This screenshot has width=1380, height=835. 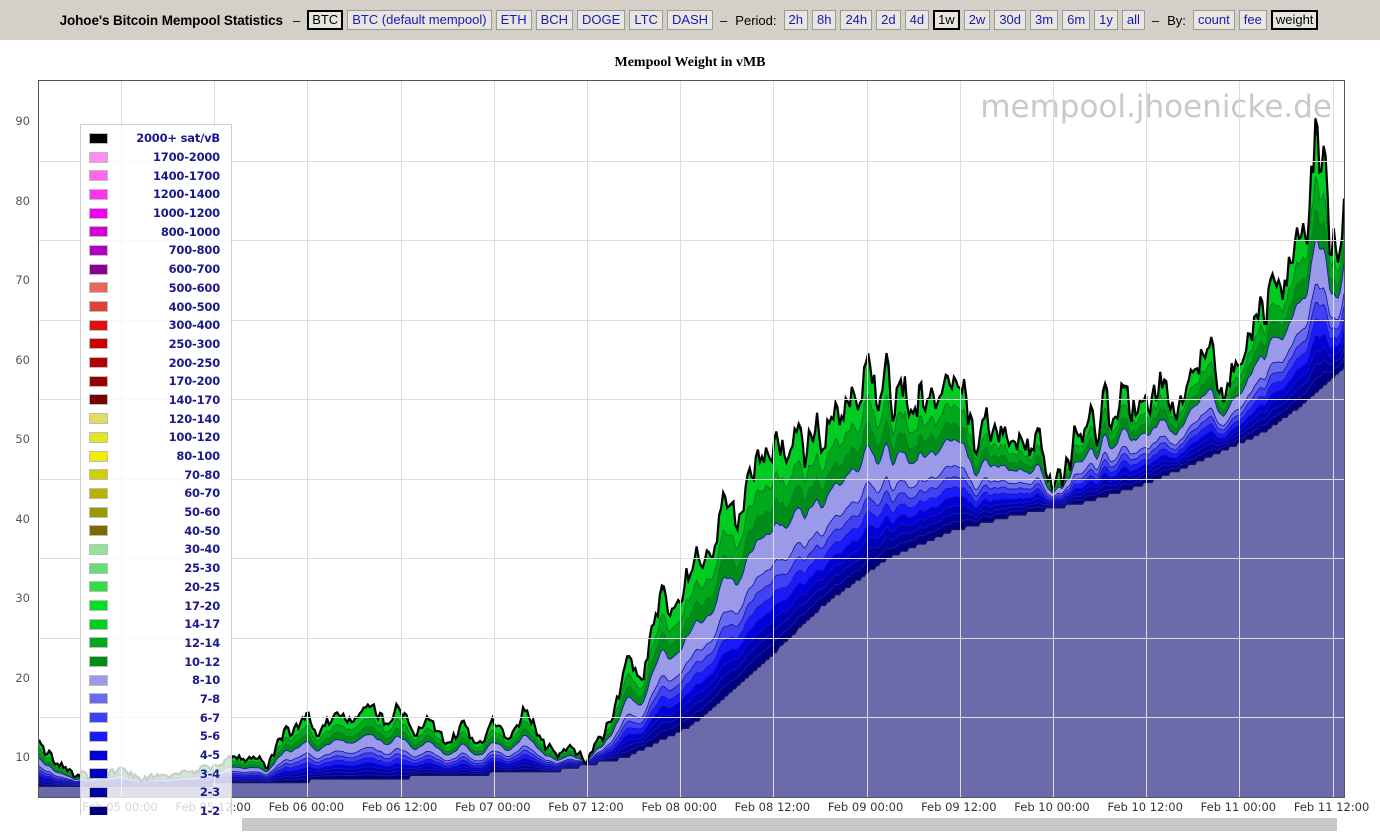 What do you see at coordinates (22, 598) in the screenshot?
I see `y-axis-tick-label: 30` at bounding box center [22, 598].